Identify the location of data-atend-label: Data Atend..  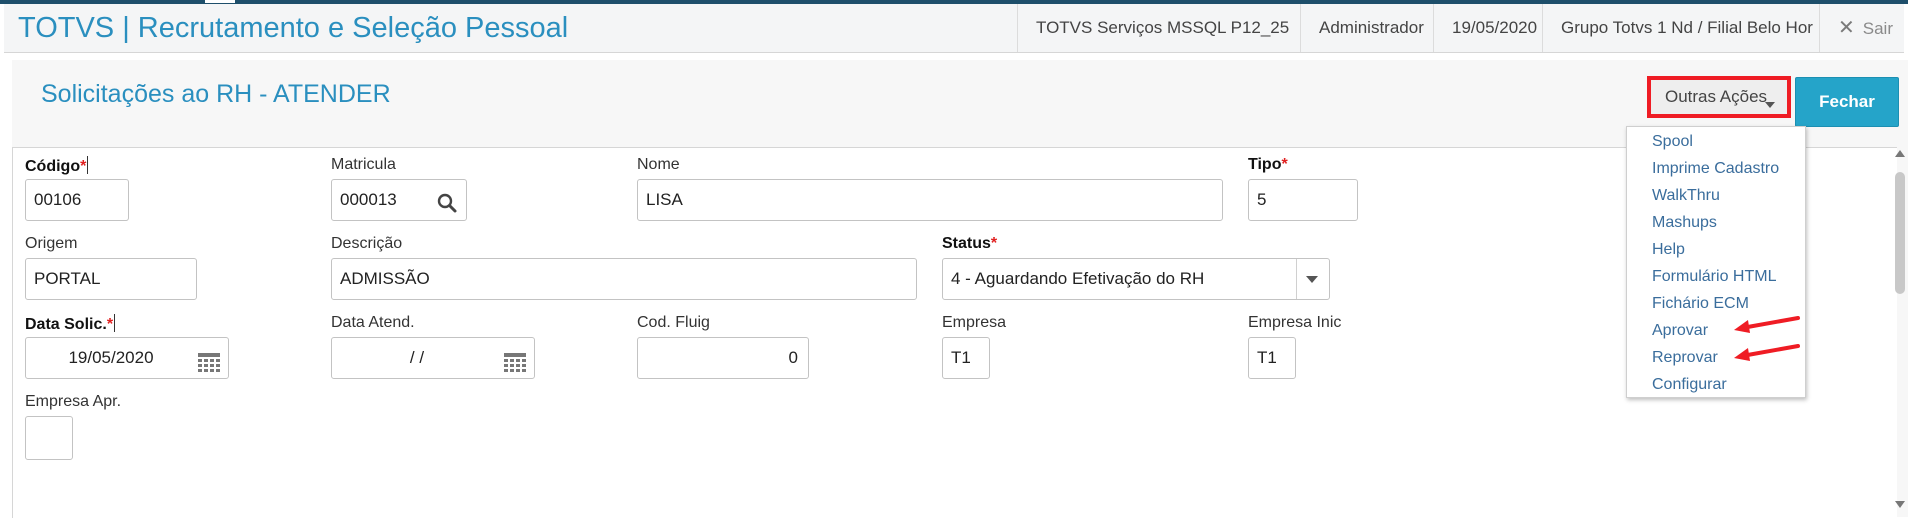
(373, 322).